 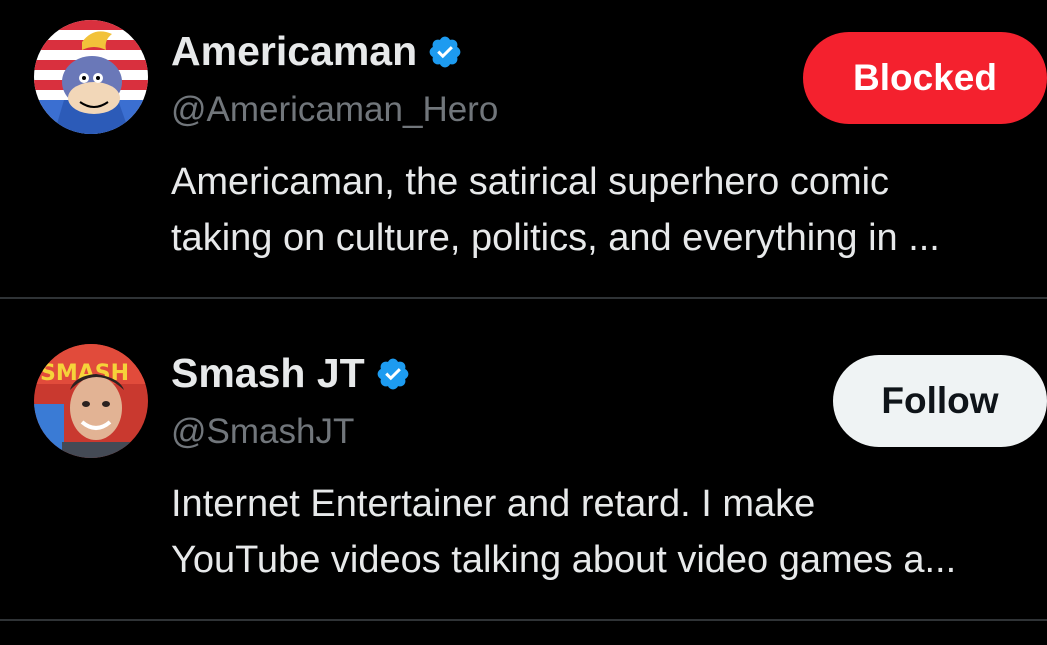 I want to click on user-name-row: Americaman, so click(x=317, y=51).